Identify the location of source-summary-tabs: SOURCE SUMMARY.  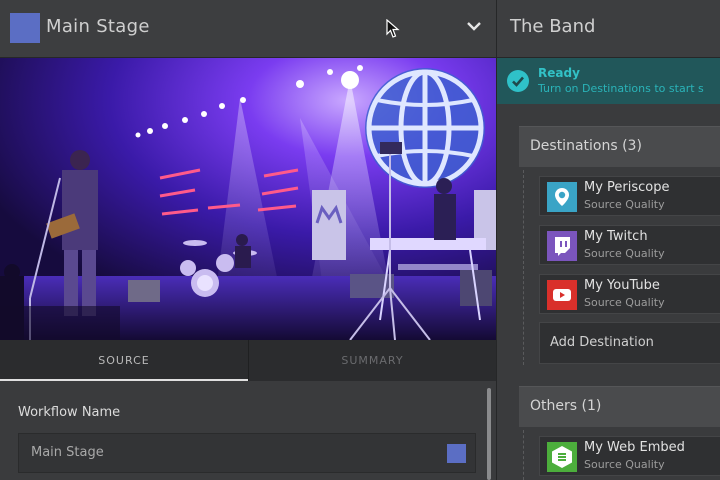
(248, 360).